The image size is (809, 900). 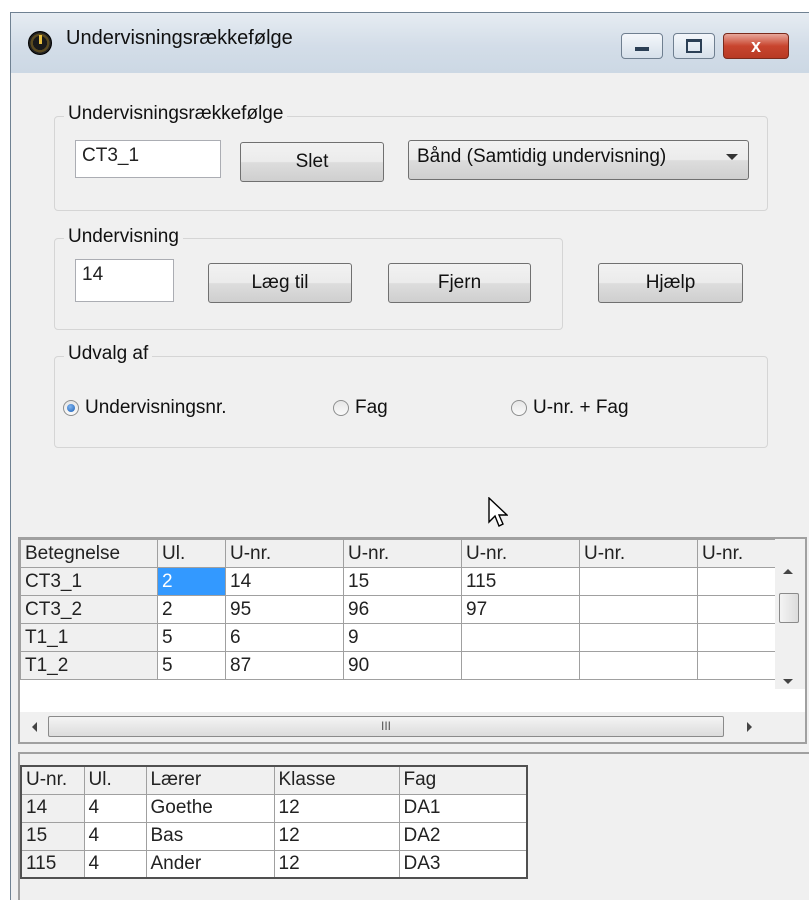 What do you see at coordinates (498, 512) in the screenshot?
I see `mouse-pointer-icon` at bounding box center [498, 512].